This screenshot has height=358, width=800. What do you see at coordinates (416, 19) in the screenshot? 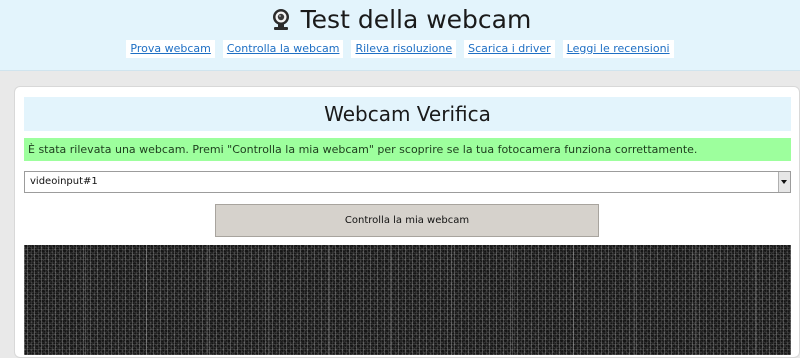
I see `site-title-text: Test della webcam` at bounding box center [416, 19].